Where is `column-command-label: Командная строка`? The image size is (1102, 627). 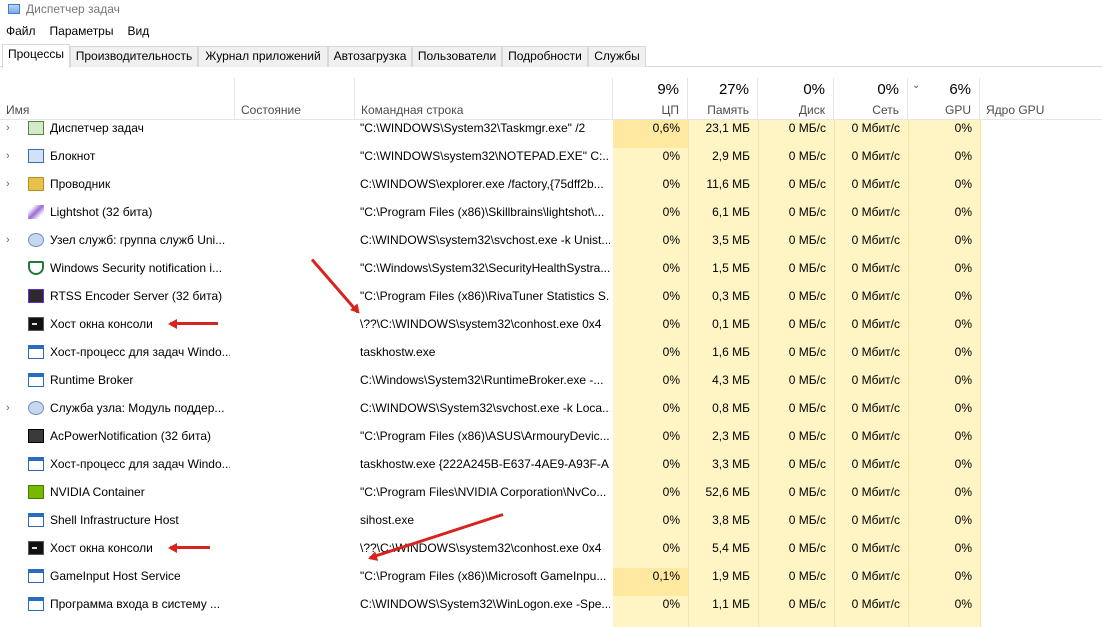
column-command-label: Командная строка is located at coordinates (412, 110).